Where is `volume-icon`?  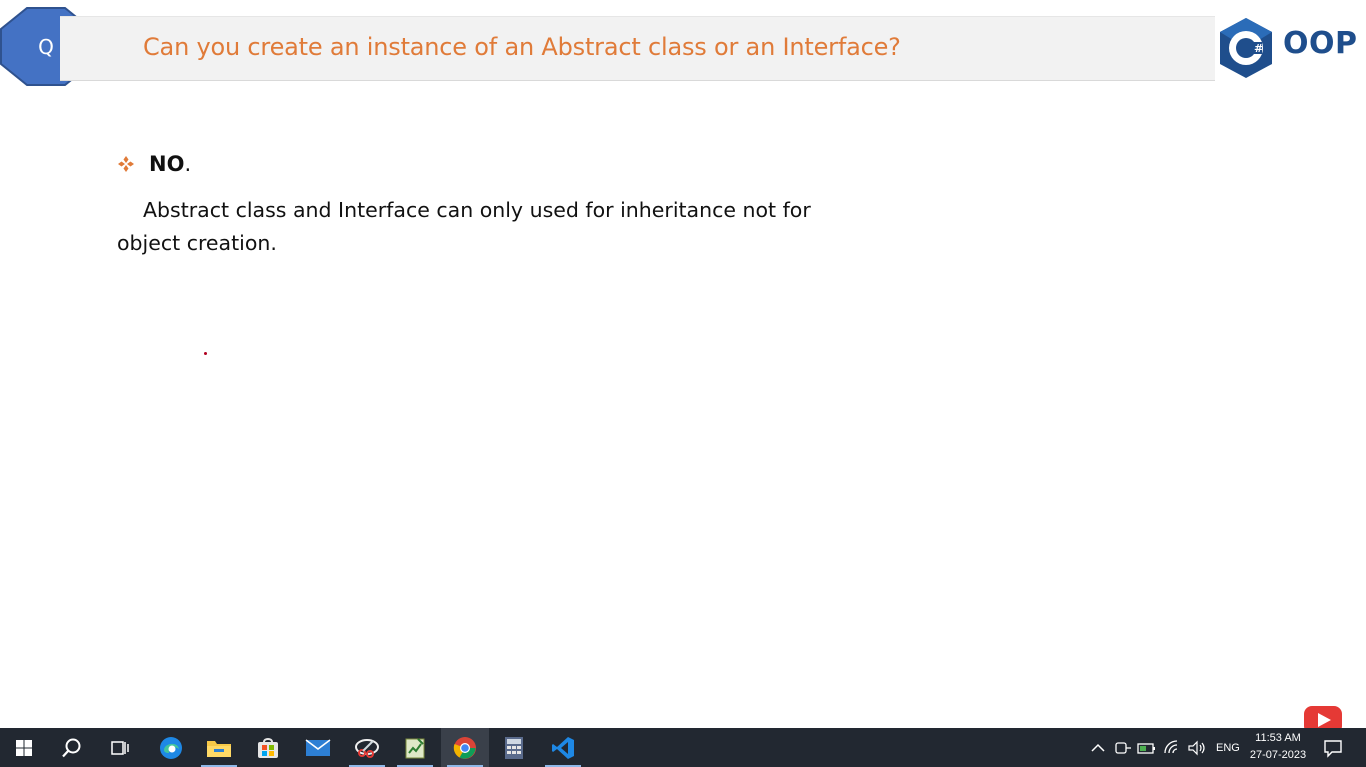
volume-icon is located at coordinates (1197, 748).